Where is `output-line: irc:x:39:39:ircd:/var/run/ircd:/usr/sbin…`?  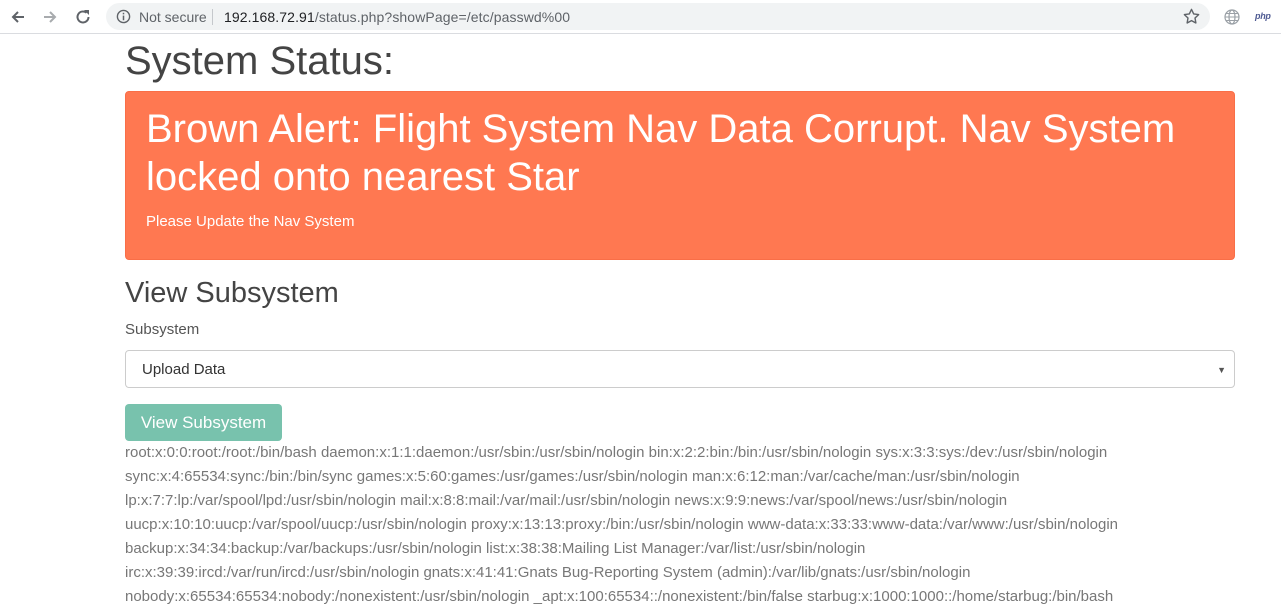
output-line: irc:x:39:39:ircd:/var/run/ircd:/usr/sbin… is located at coordinates (548, 572).